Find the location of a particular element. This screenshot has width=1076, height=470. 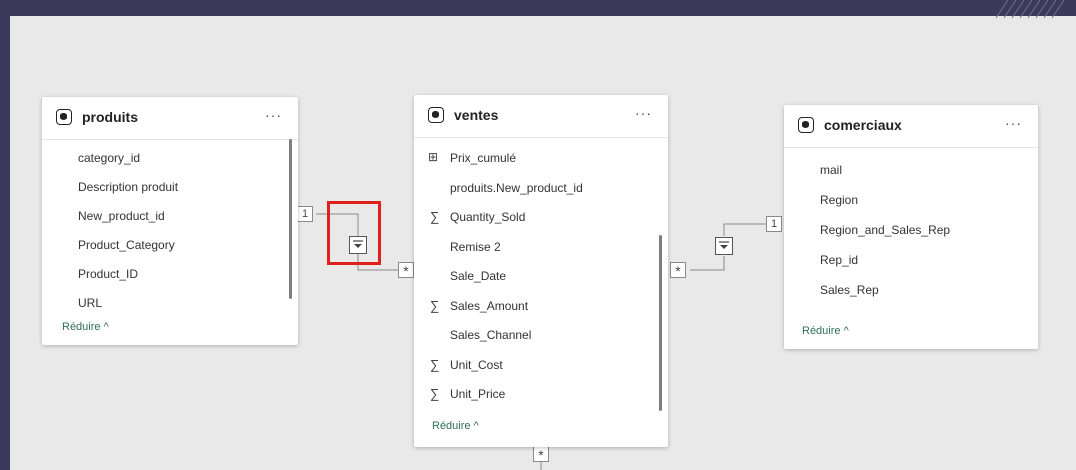

field-item: ∑ Quantity_Sold is located at coordinates (477, 216).